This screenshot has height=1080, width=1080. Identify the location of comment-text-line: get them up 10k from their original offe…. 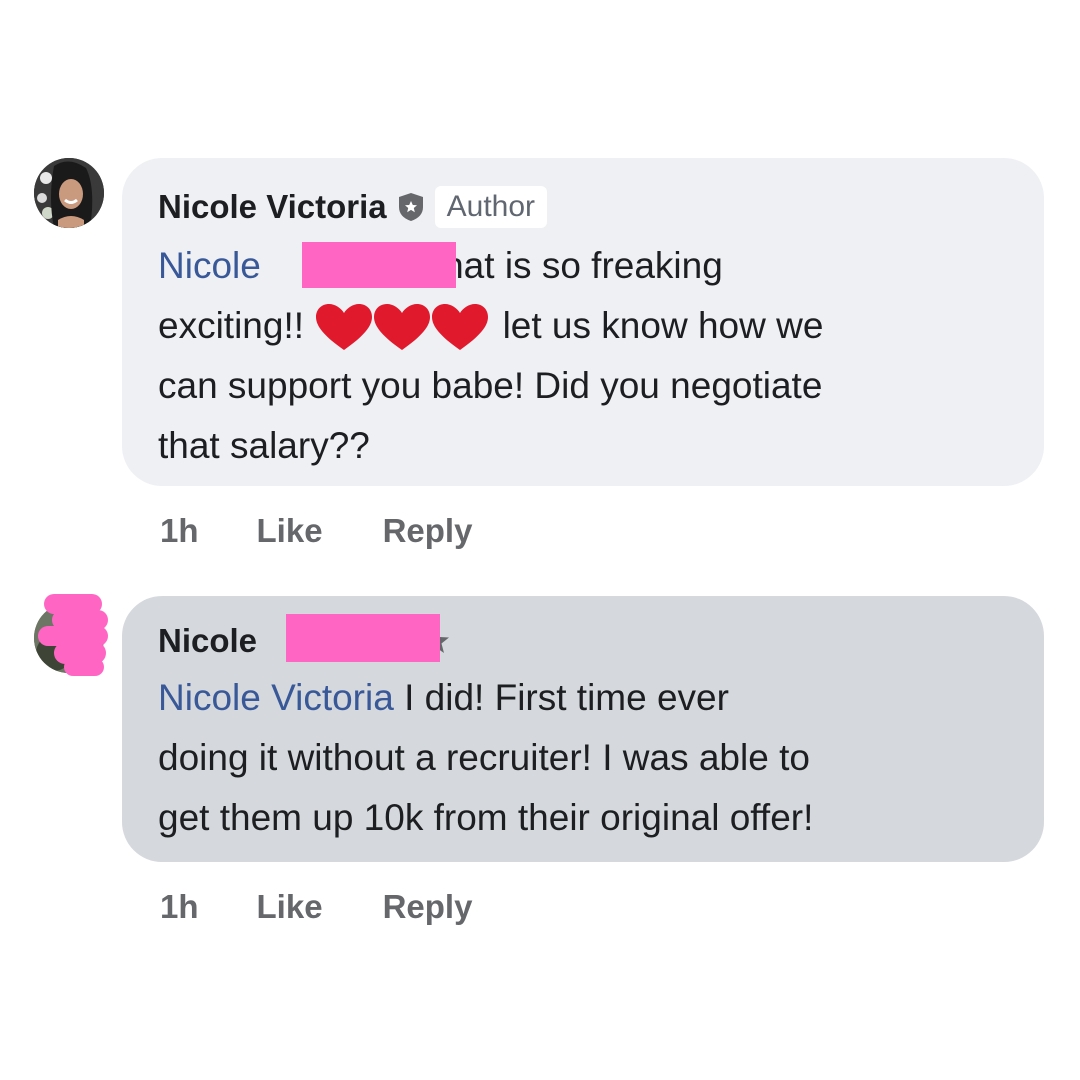
(486, 817).